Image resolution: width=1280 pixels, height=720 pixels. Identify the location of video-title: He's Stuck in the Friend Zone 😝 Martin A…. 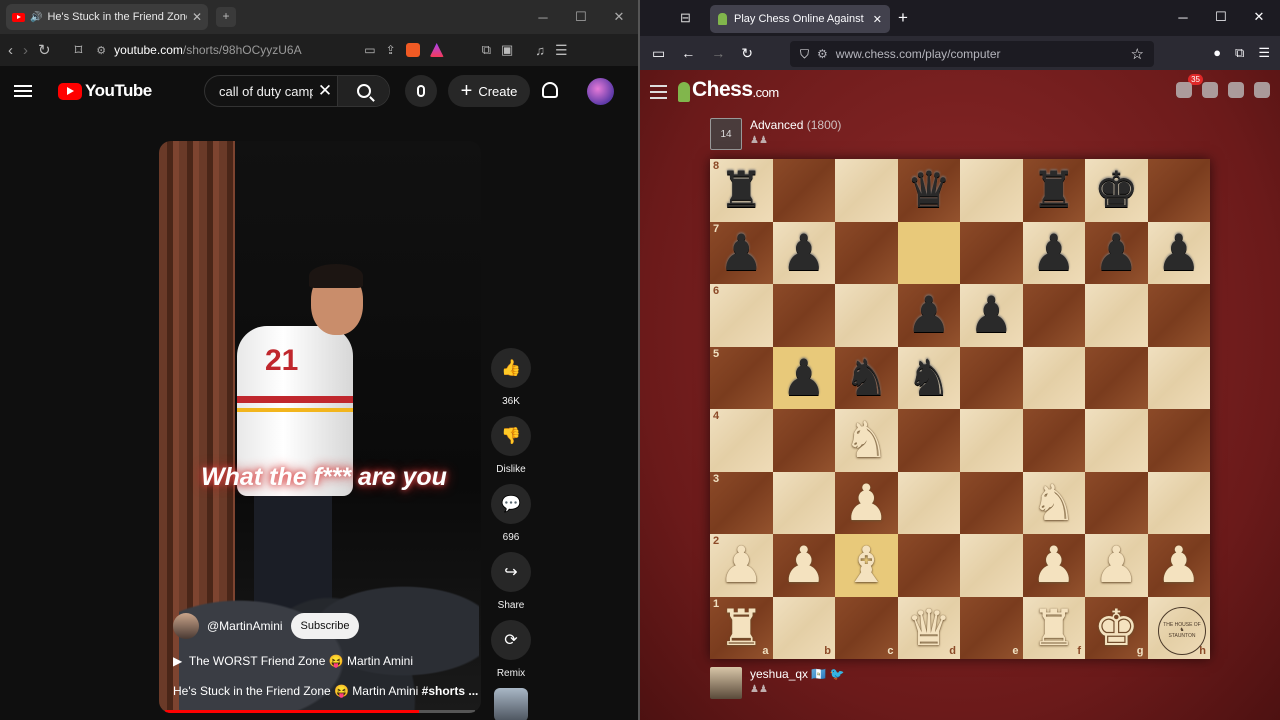
(325, 691).